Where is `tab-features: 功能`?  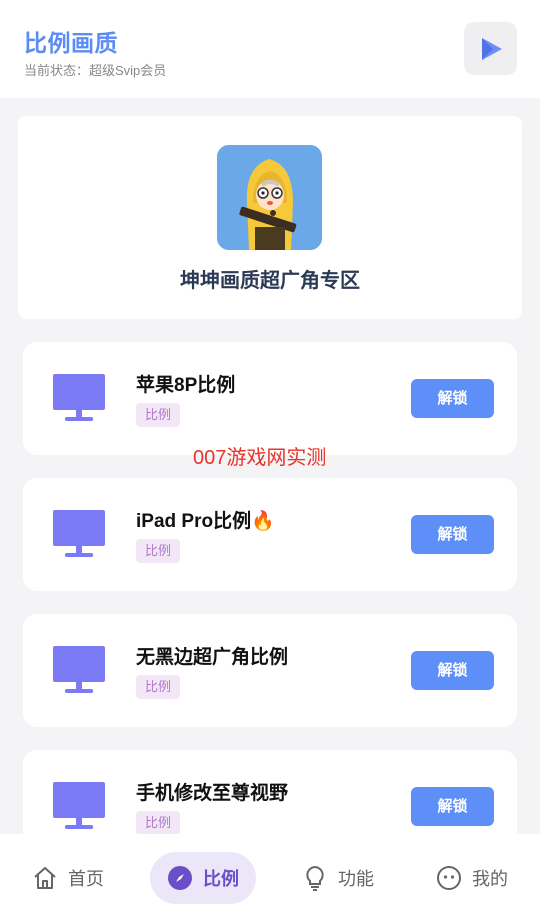 tab-features: 功能 is located at coordinates (338, 878).